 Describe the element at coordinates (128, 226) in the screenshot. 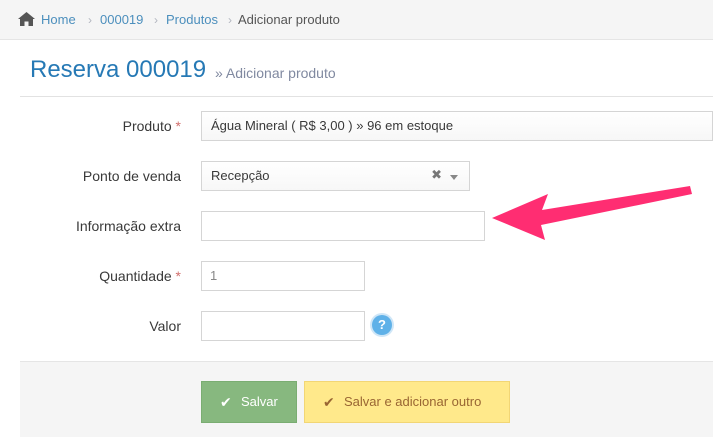

I see `info-extra-label: Informação extra` at that location.